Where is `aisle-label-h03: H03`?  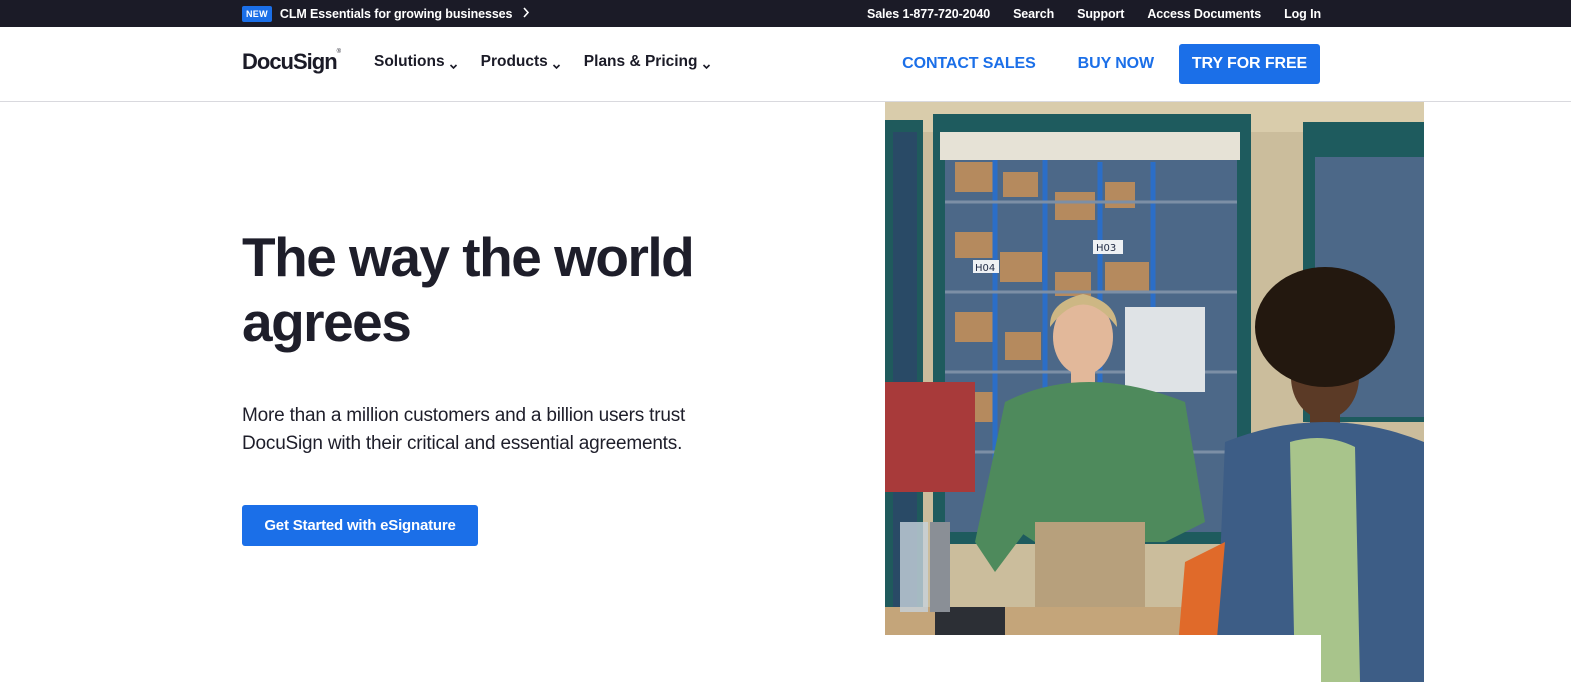
aisle-label-h03: H03 is located at coordinates (1106, 248).